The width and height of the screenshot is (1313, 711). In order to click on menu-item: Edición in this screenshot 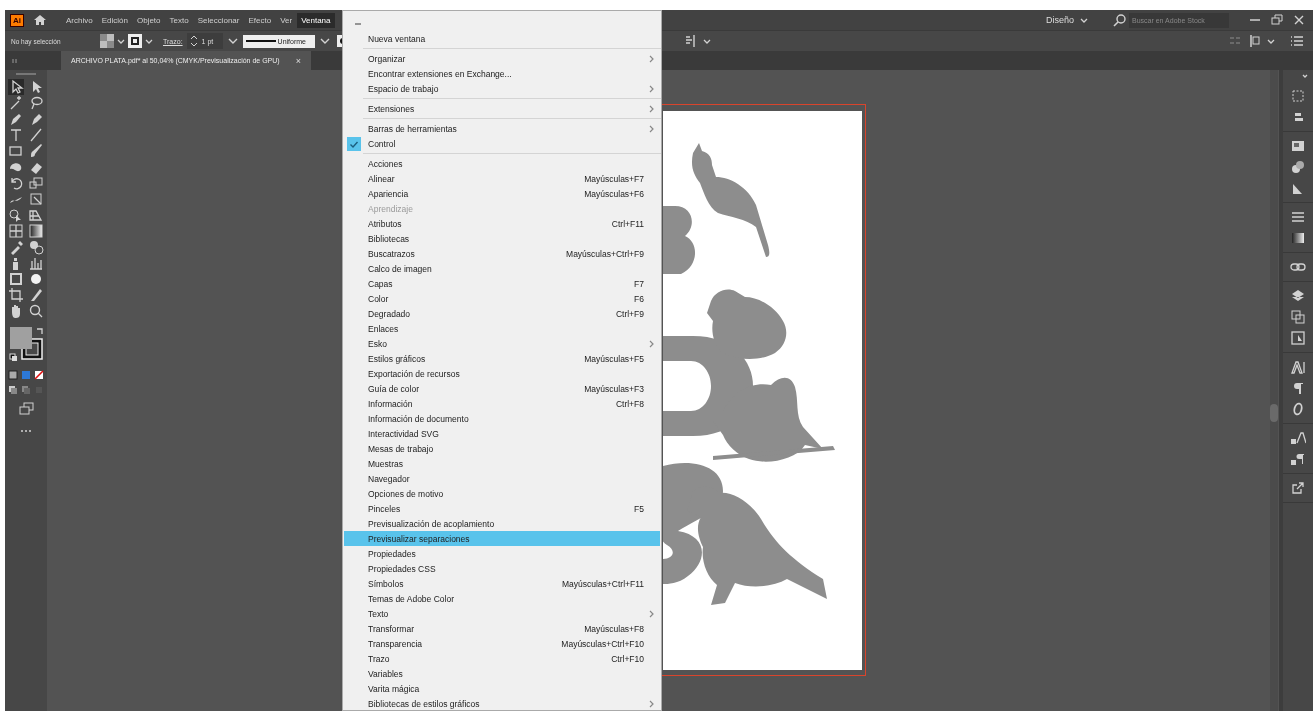, I will do `click(114, 20)`.